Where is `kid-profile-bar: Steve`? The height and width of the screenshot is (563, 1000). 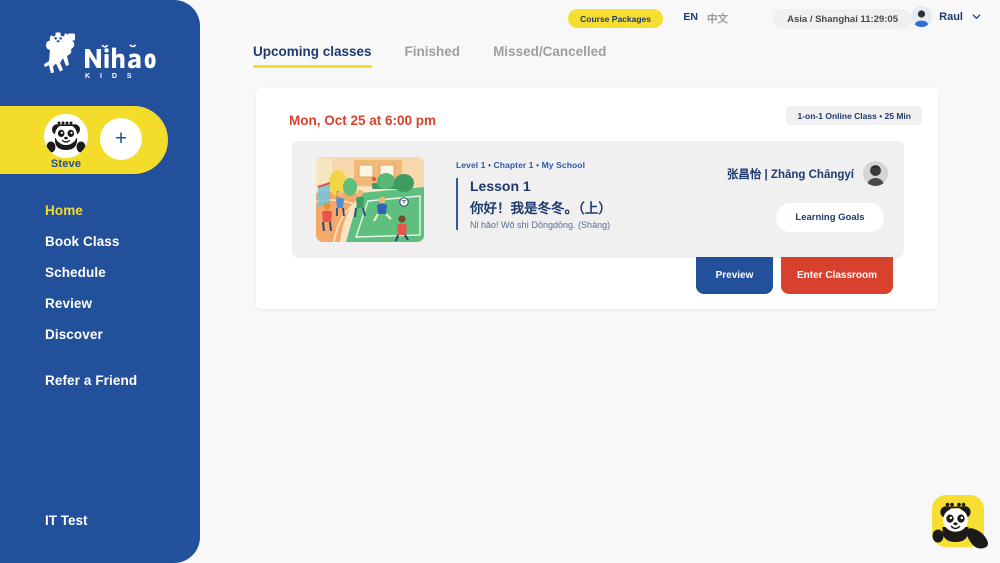 kid-profile-bar: Steve is located at coordinates (84, 140).